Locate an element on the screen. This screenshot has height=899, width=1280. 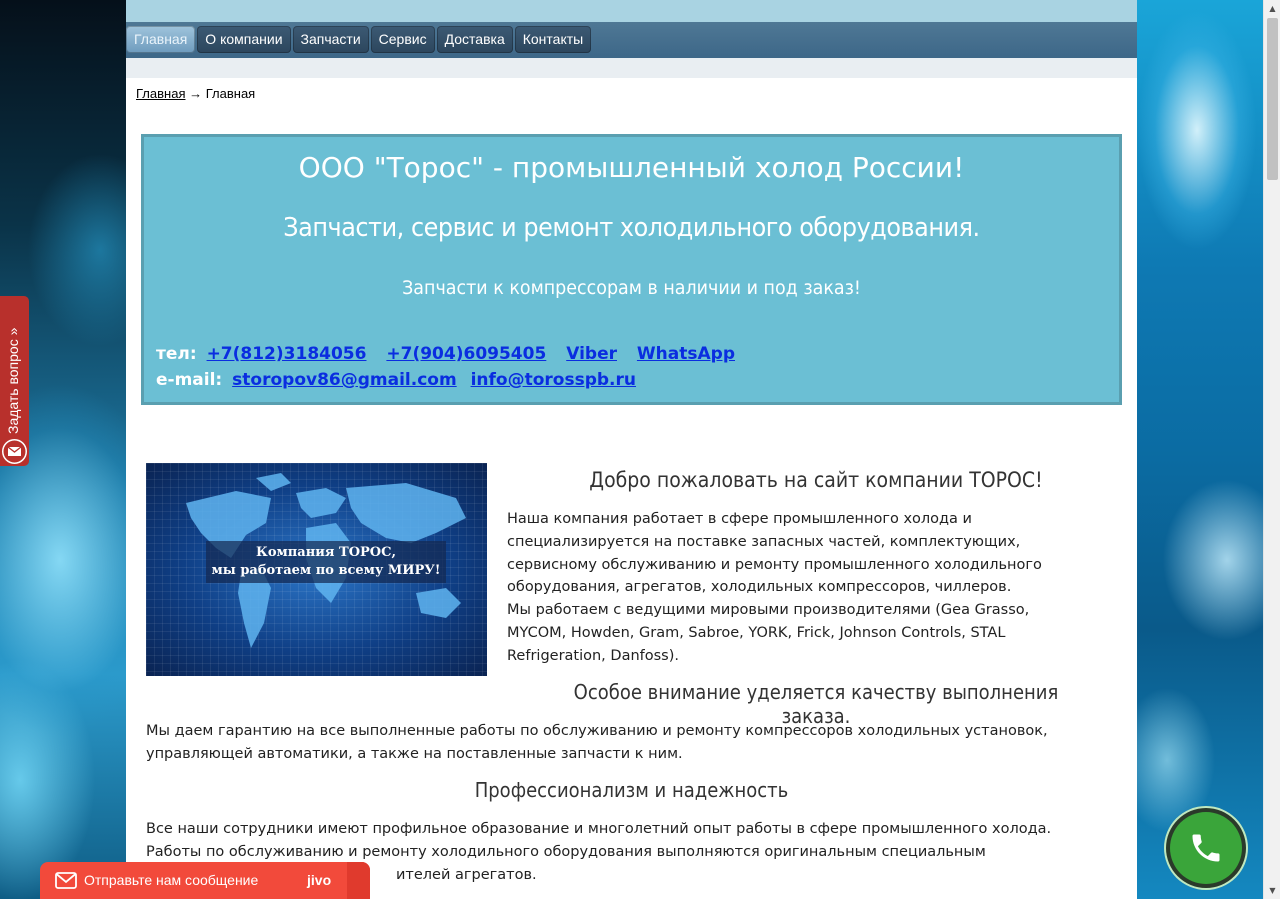
envelope-icon is located at coordinates (14, 451).